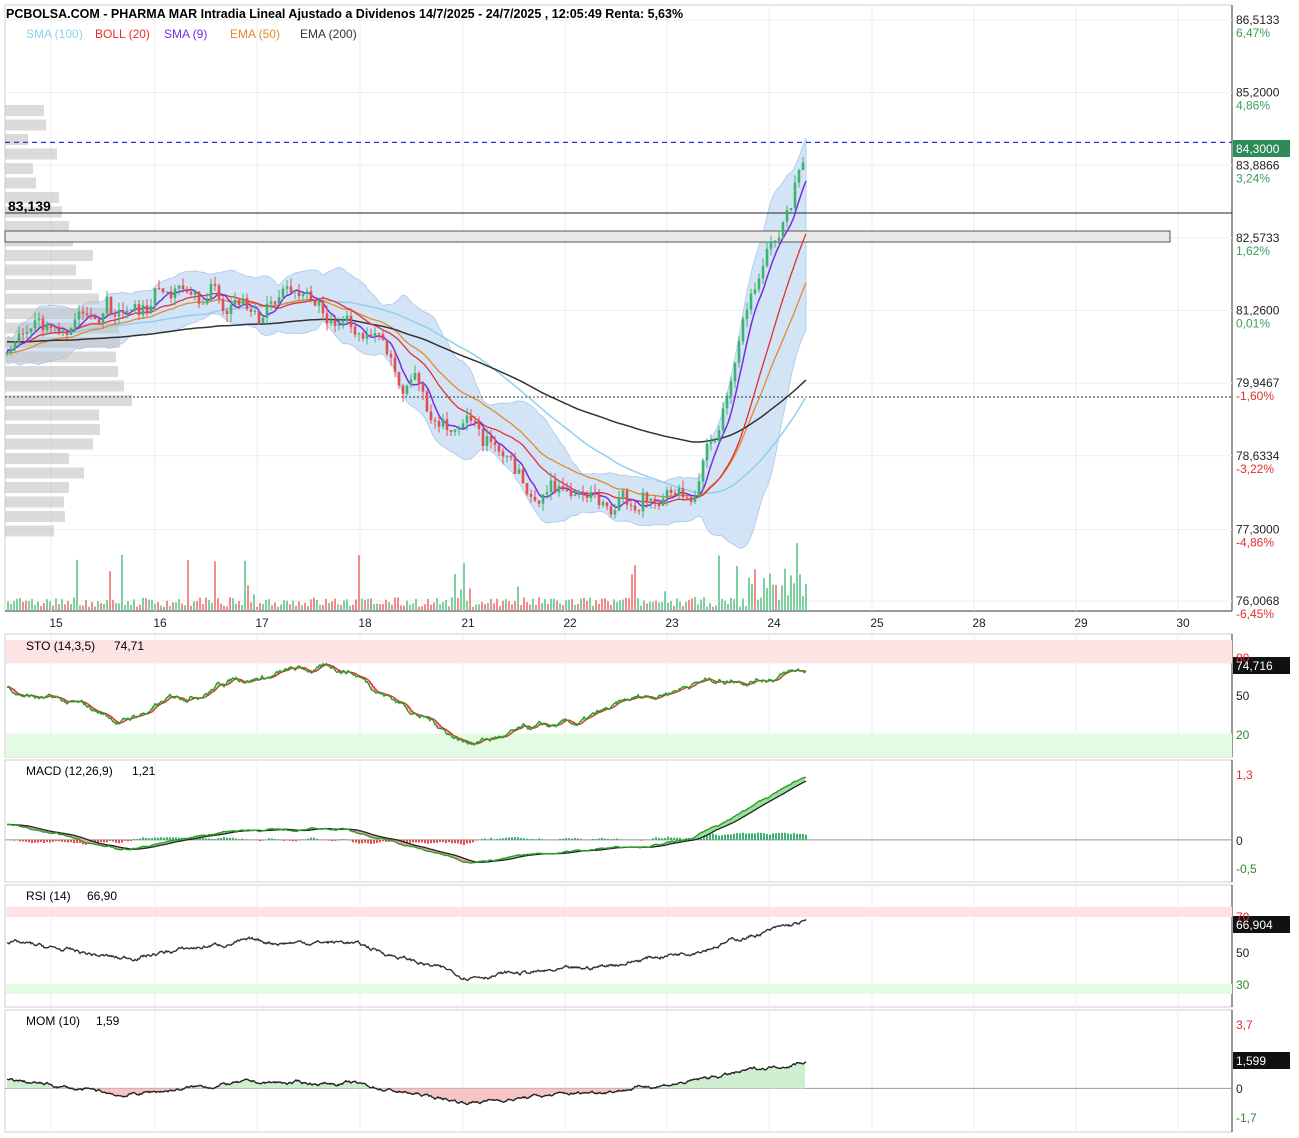 Image resolution: width=1299 pixels, height=1138 pixels. Describe the element at coordinates (102, 896) in the screenshot. I see `rsi-value: 66,90` at that location.